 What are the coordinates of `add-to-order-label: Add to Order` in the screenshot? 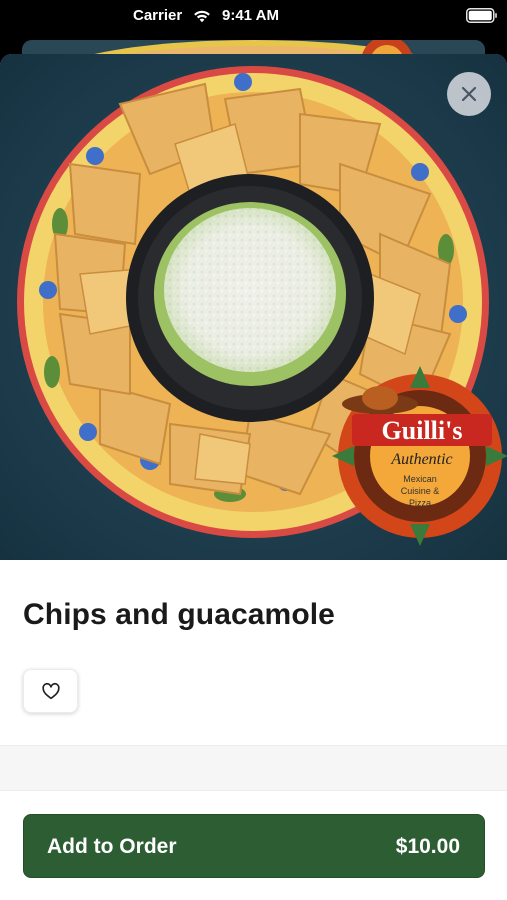 It's located at (112, 846).